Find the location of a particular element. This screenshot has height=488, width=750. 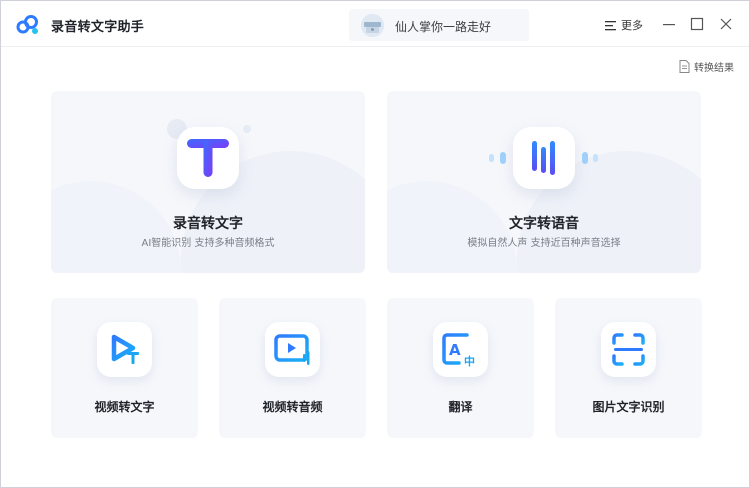

svg-text: 中 is located at coordinates (469, 361).